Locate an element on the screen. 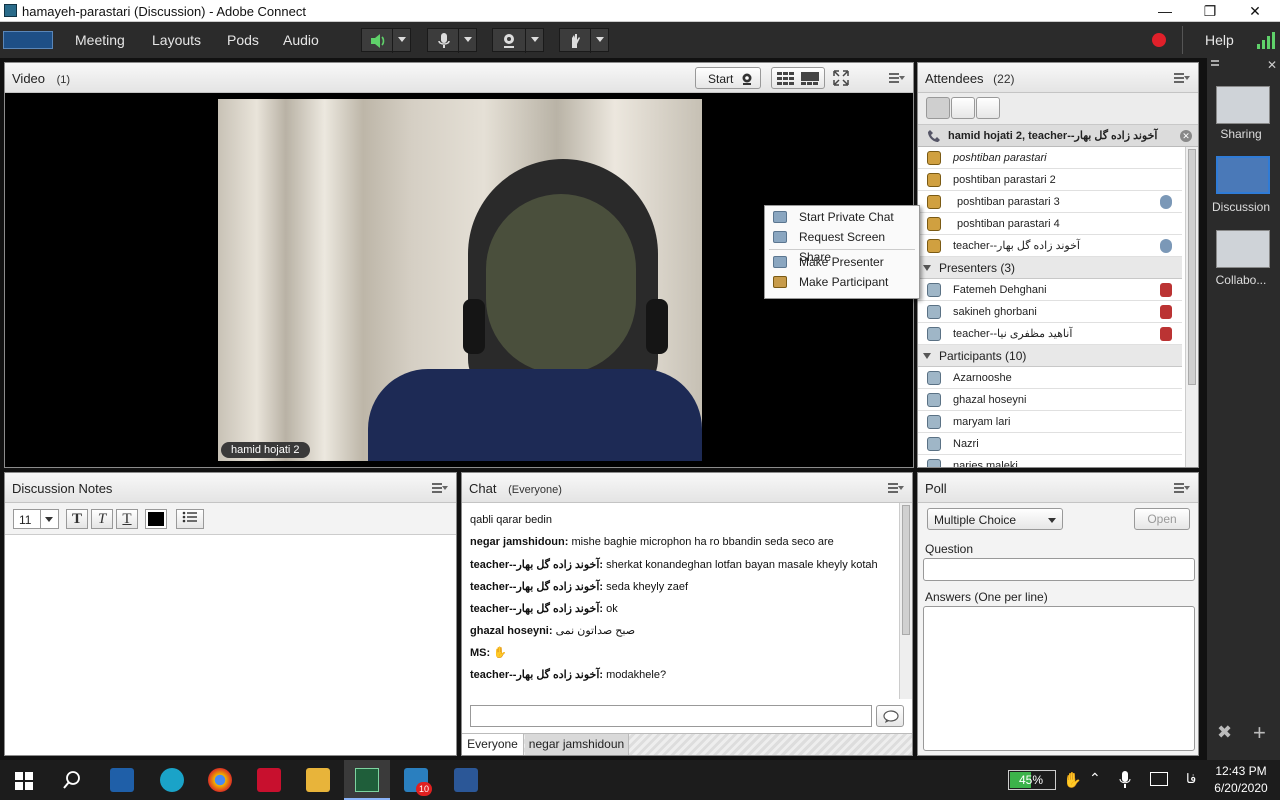 This screenshot has width=1280, height=800. italic-button: T is located at coordinates (102, 519).